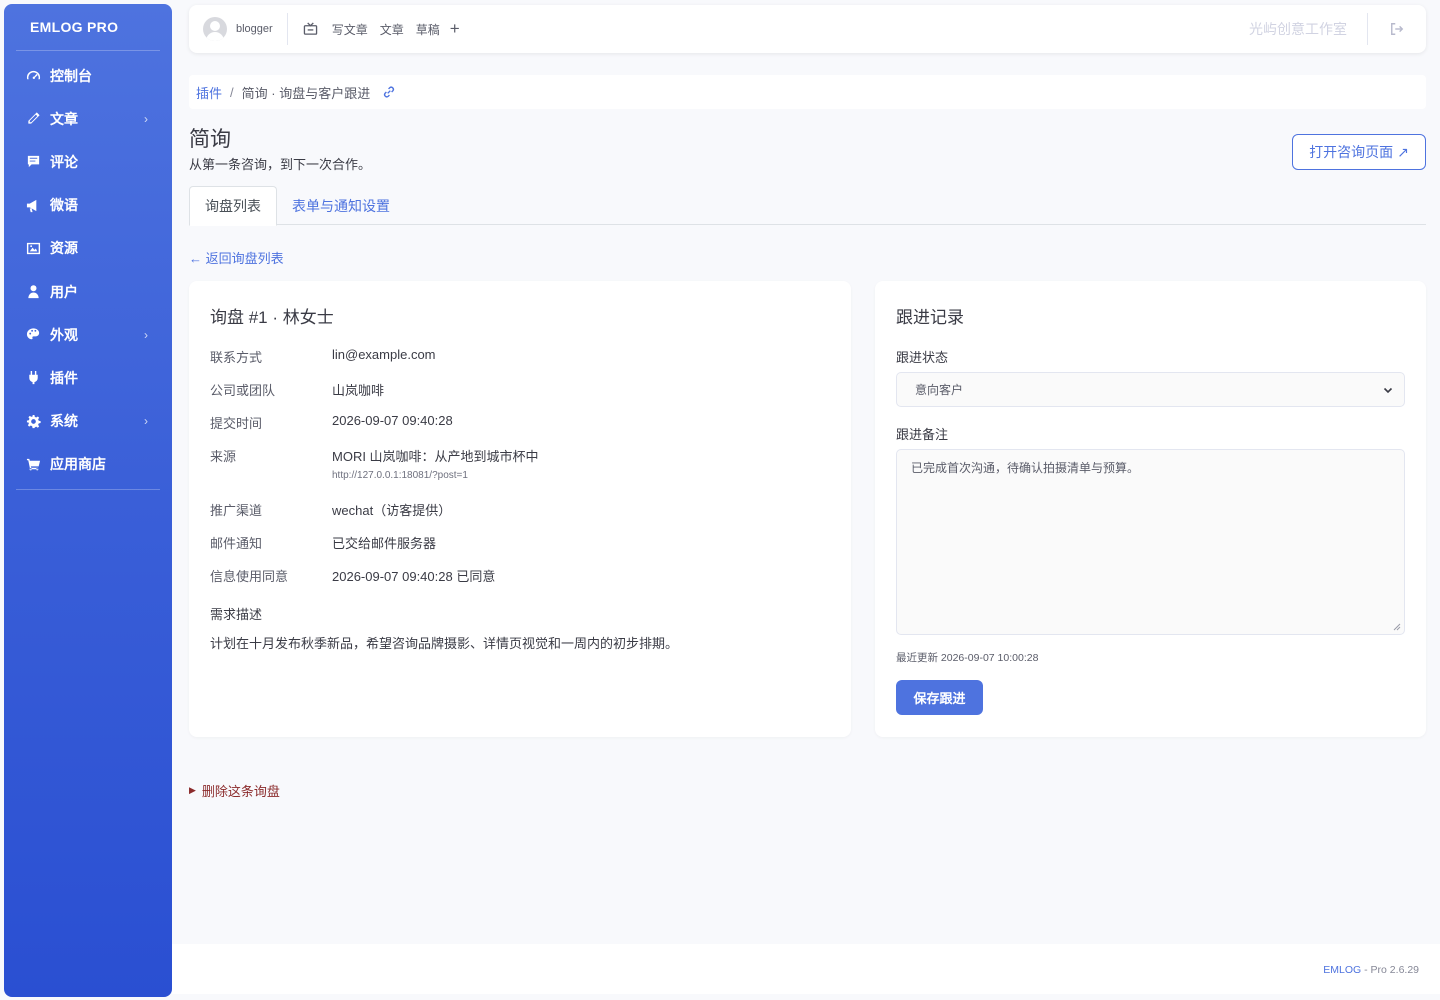 This screenshot has width=1440, height=1000. Describe the element at coordinates (930, 317) in the screenshot. I see `followup-title: 跟进记录` at that location.